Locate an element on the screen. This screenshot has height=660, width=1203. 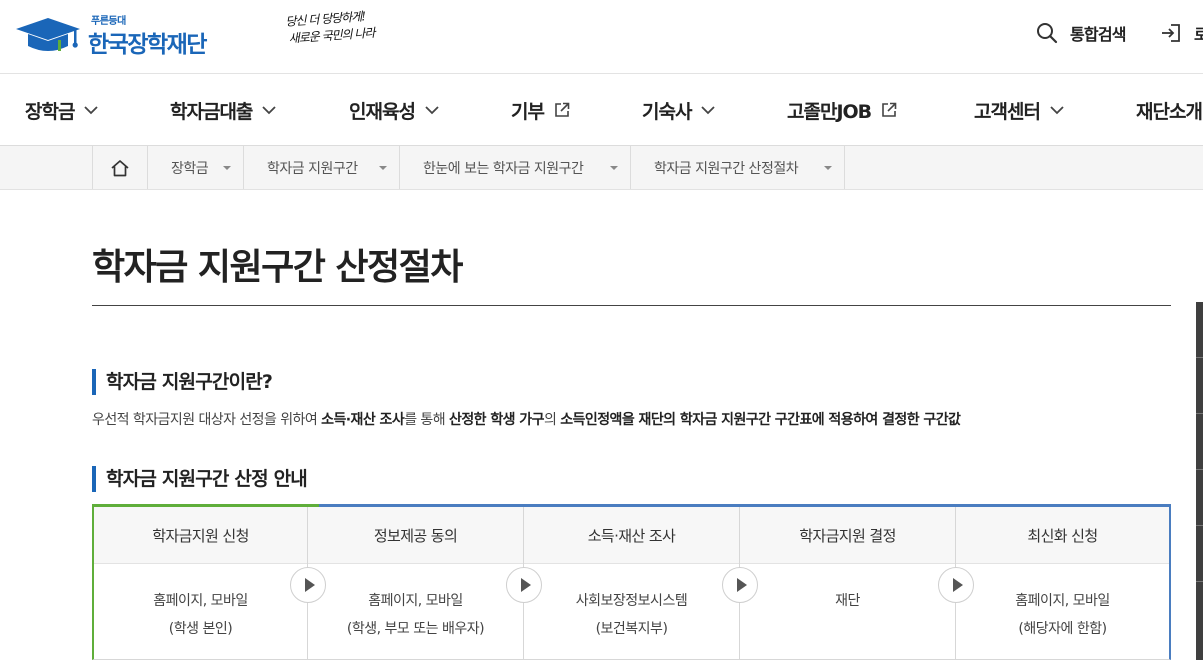
step-decision: 학자금지원 결정 재단 is located at coordinates (847, 583).